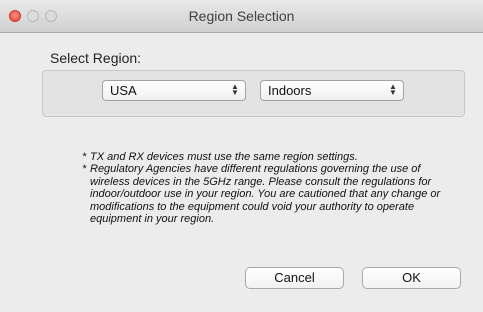 This screenshot has height=312, width=483. Describe the element at coordinates (174, 90) in the screenshot. I see `country-select: USA ▲ ▼` at that location.